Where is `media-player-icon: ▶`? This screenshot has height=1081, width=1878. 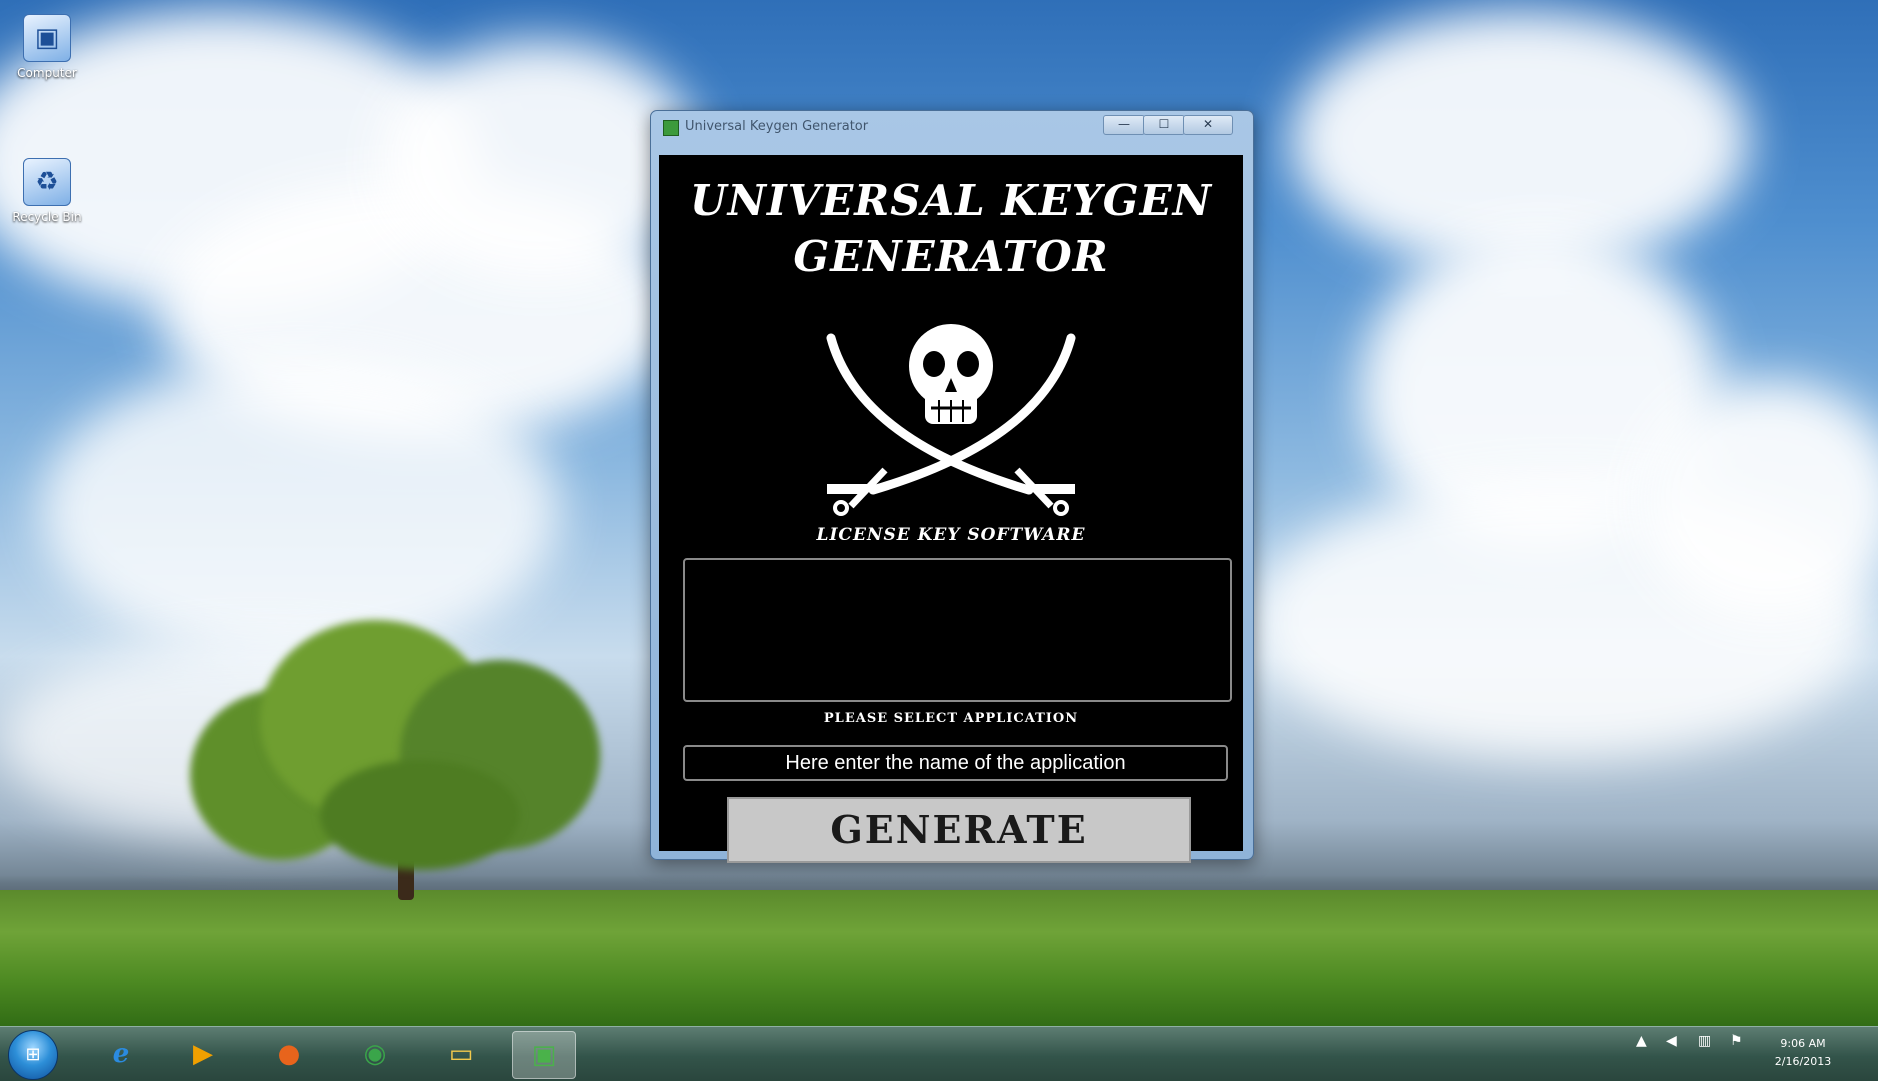
media-player-icon: ▶ is located at coordinates (203, 1054).